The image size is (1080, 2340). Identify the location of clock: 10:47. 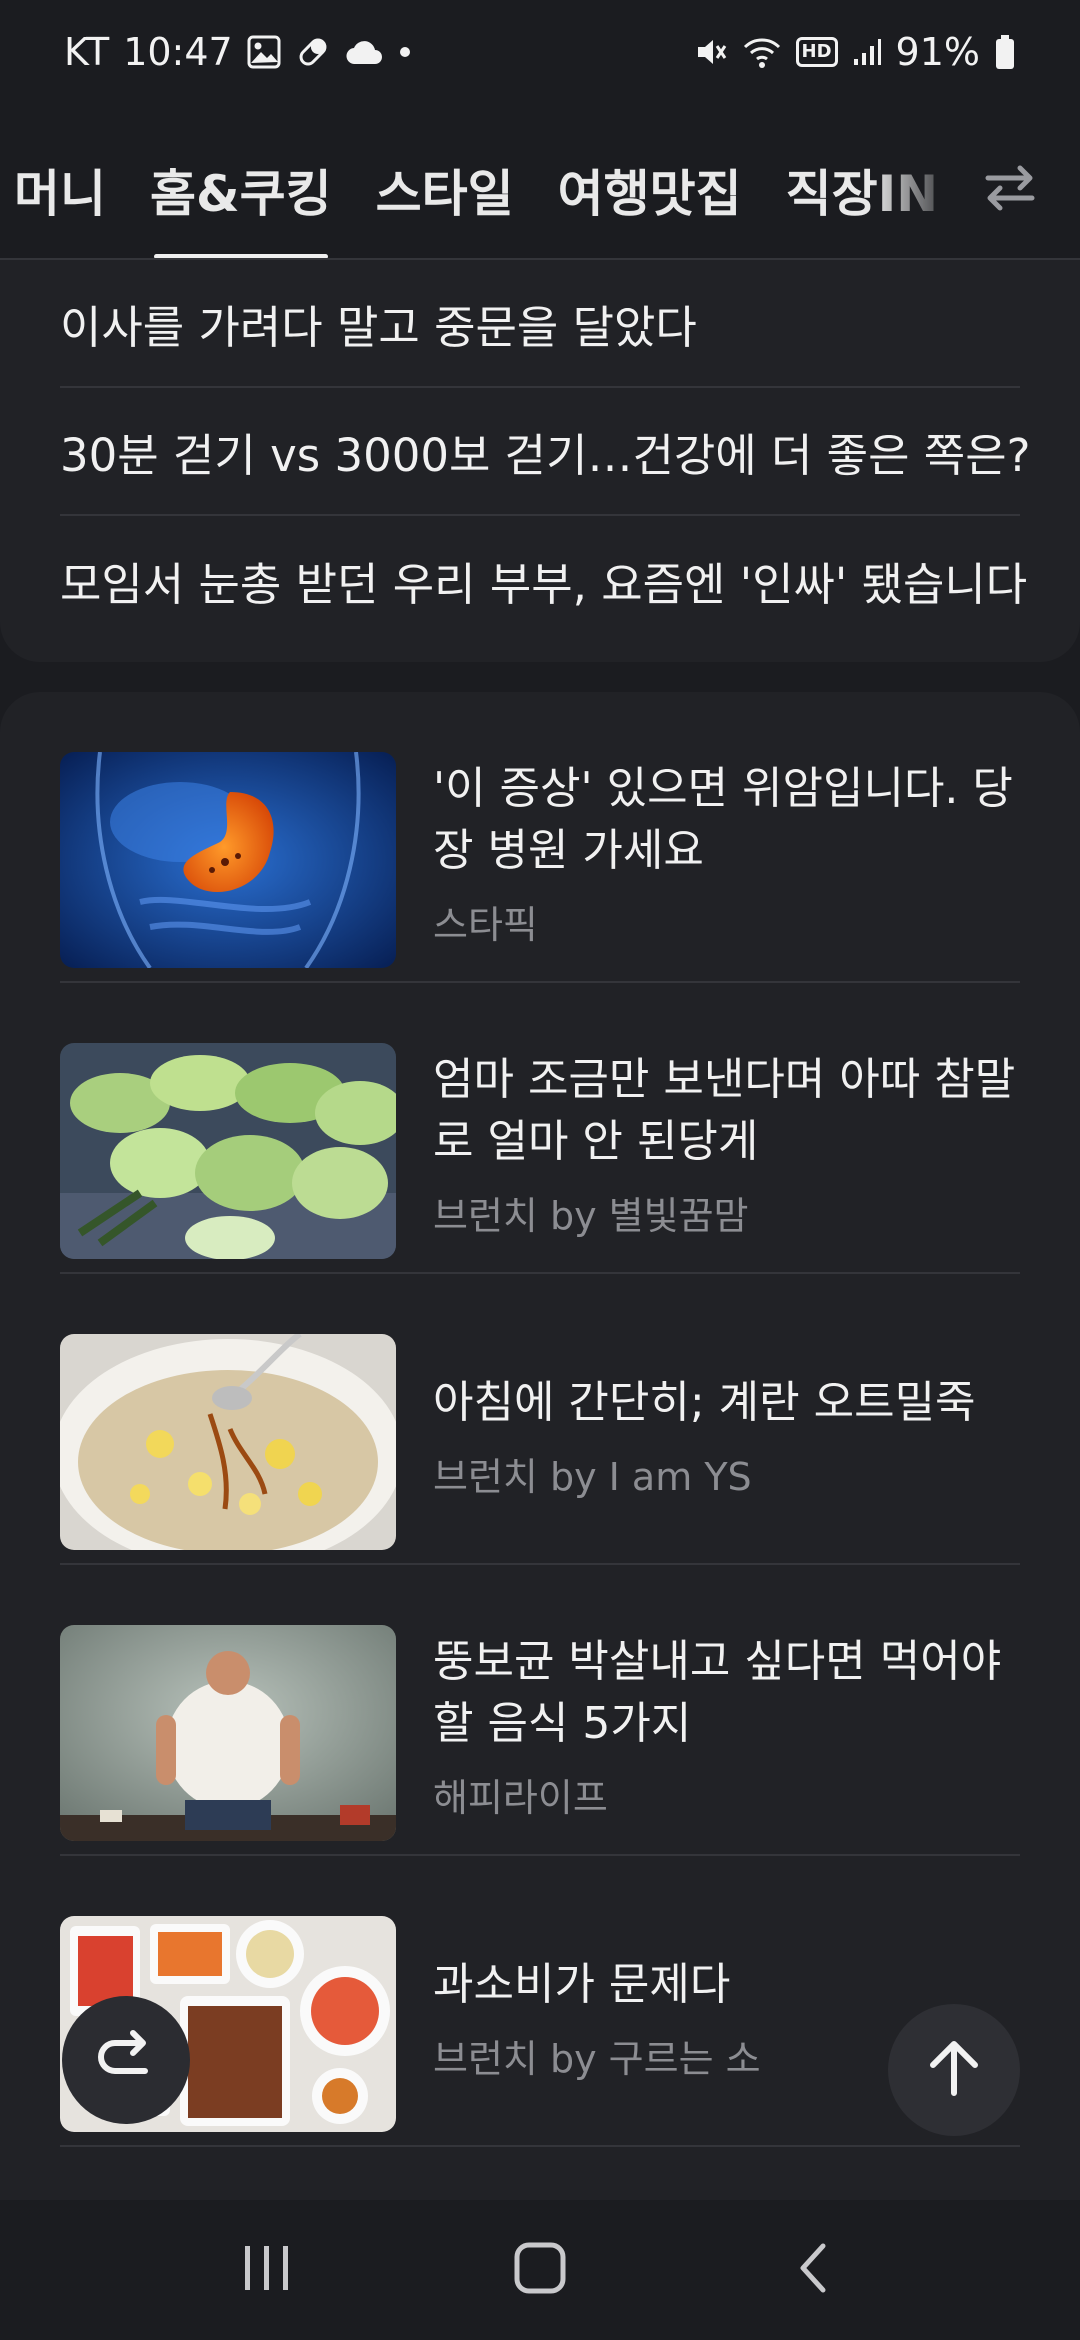
(178, 52).